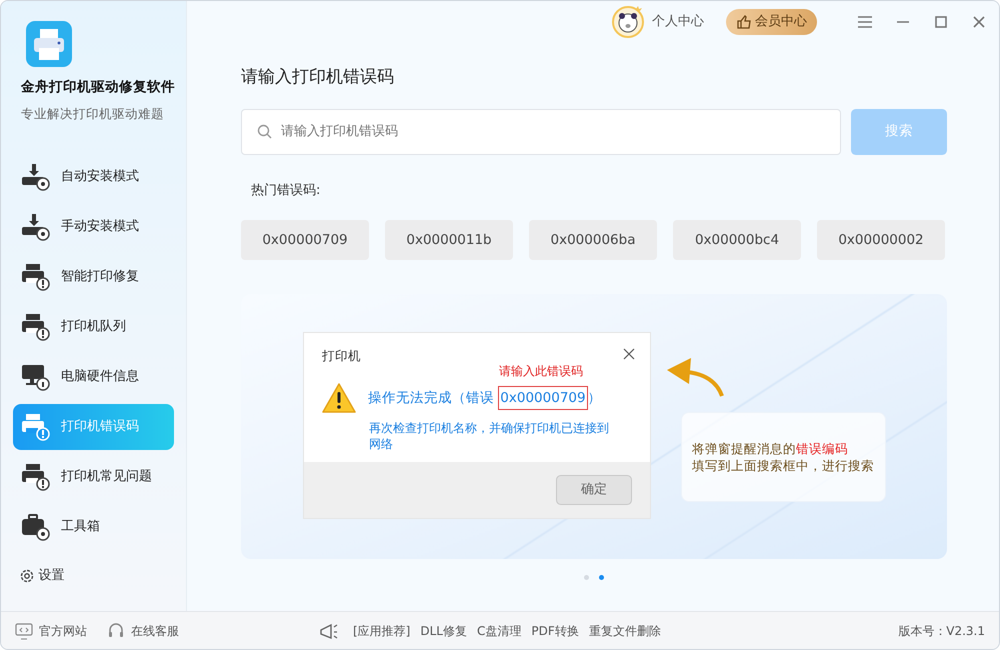 The width and height of the screenshot is (1000, 650). Describe the element at coordinates (155, 631) in the screenshot. I see `support-link: 在线客服` at that location.